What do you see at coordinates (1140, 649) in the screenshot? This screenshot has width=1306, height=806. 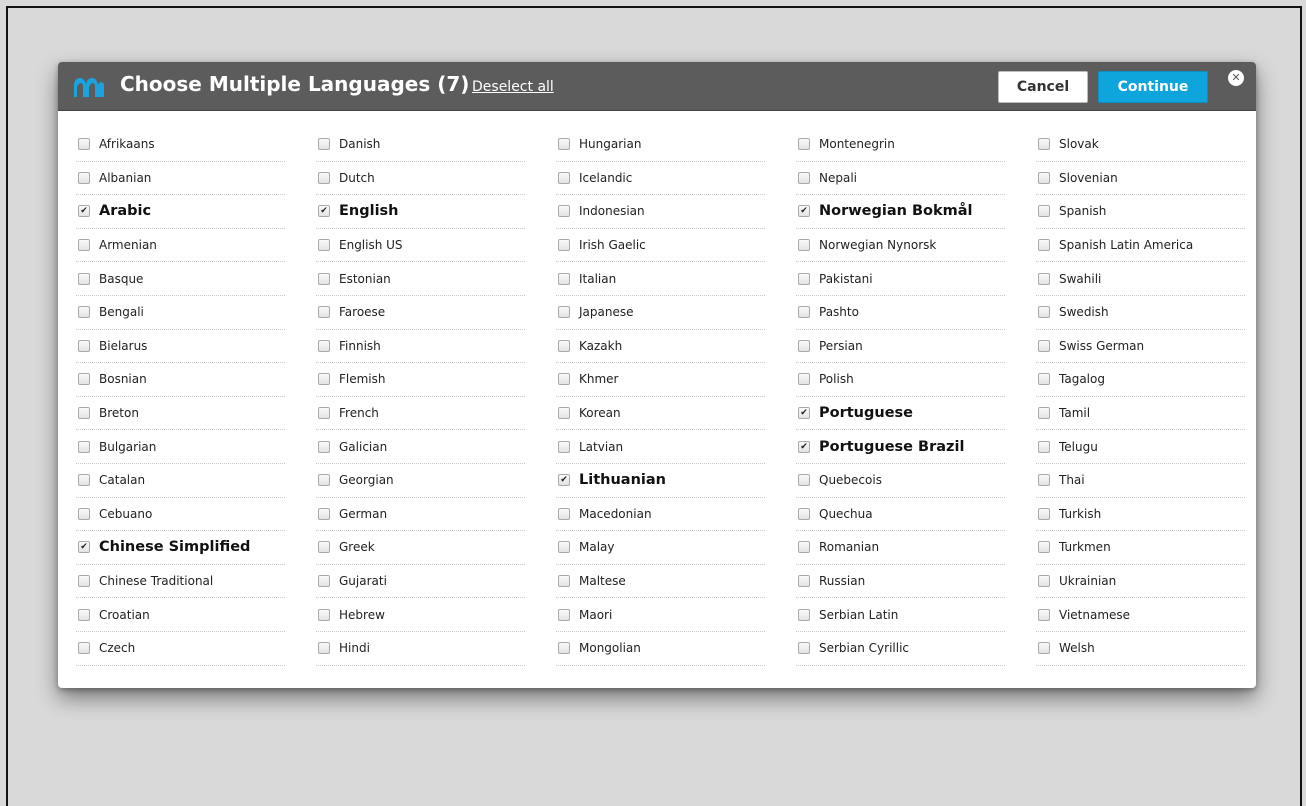 I see `language-option: Welsh` at bounding box center [1140, 649].